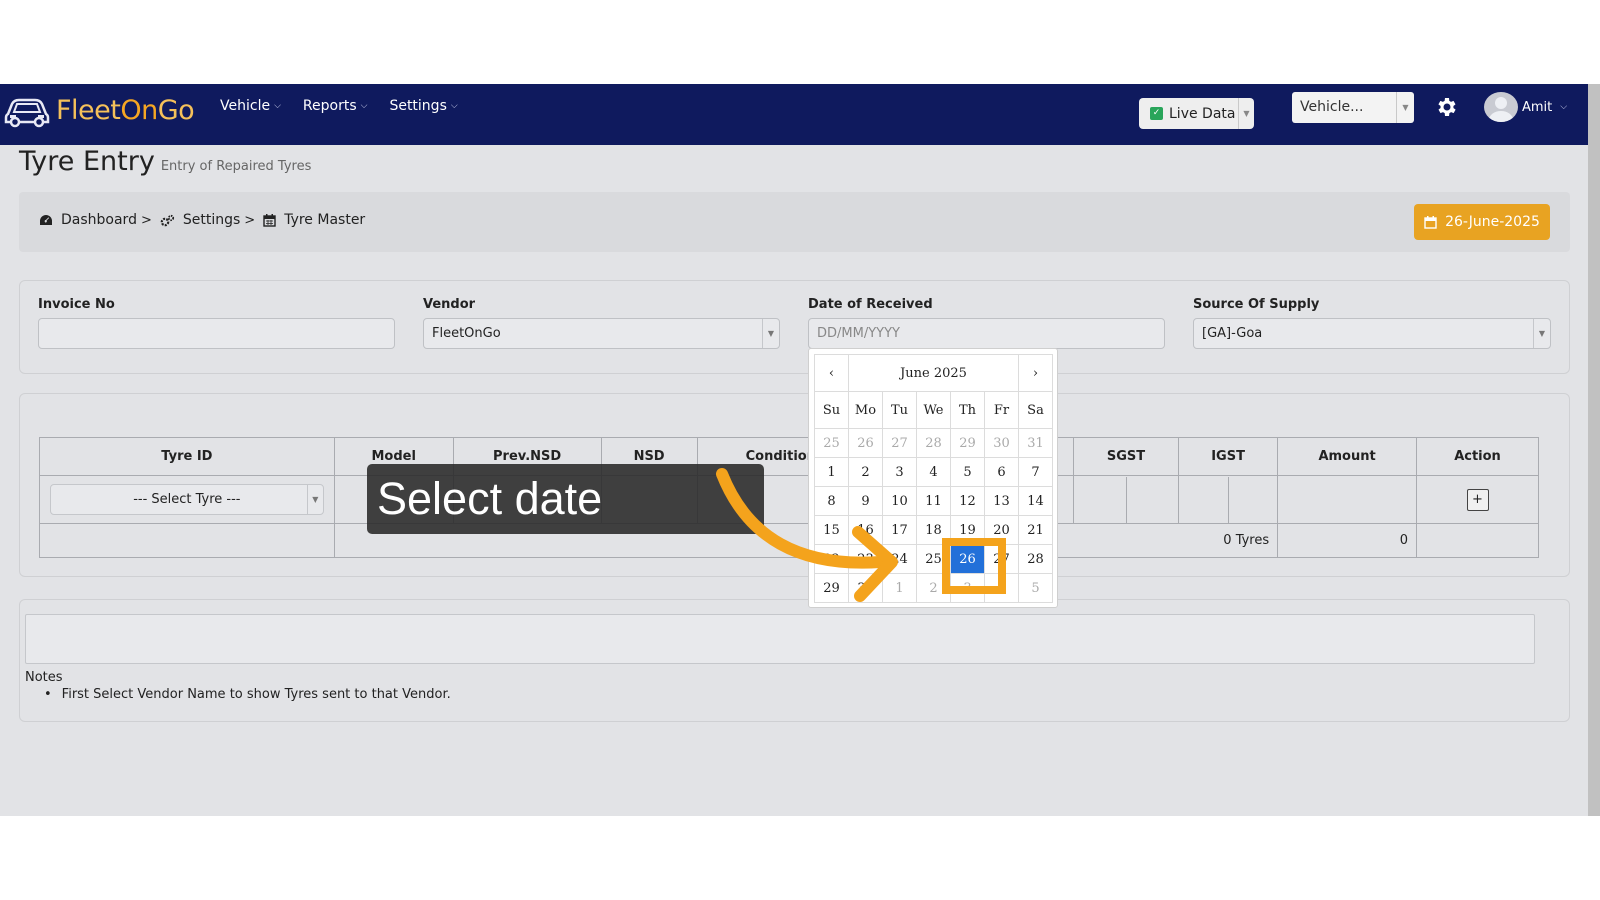 This screenshot has width=1600, height=900. What do you see at coordinates (601, 333) in the screenshot?
I see `vendor-select: FleetOnGo ▼` at bounding box center [601, 333].